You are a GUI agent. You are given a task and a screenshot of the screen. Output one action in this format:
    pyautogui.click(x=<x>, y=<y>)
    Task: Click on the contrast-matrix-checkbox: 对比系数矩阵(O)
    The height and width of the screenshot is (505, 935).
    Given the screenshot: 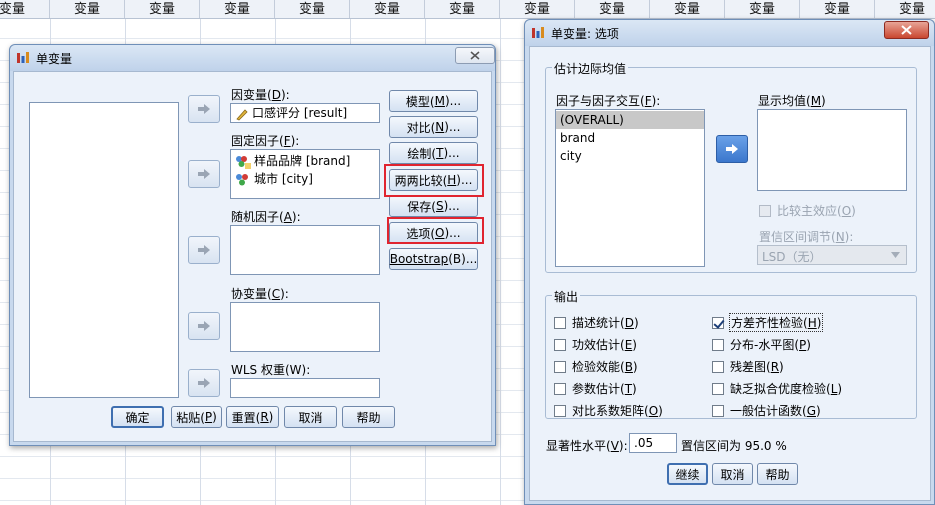 What is the action you would take?
    pyautogui.click(x=608, y=410)
    